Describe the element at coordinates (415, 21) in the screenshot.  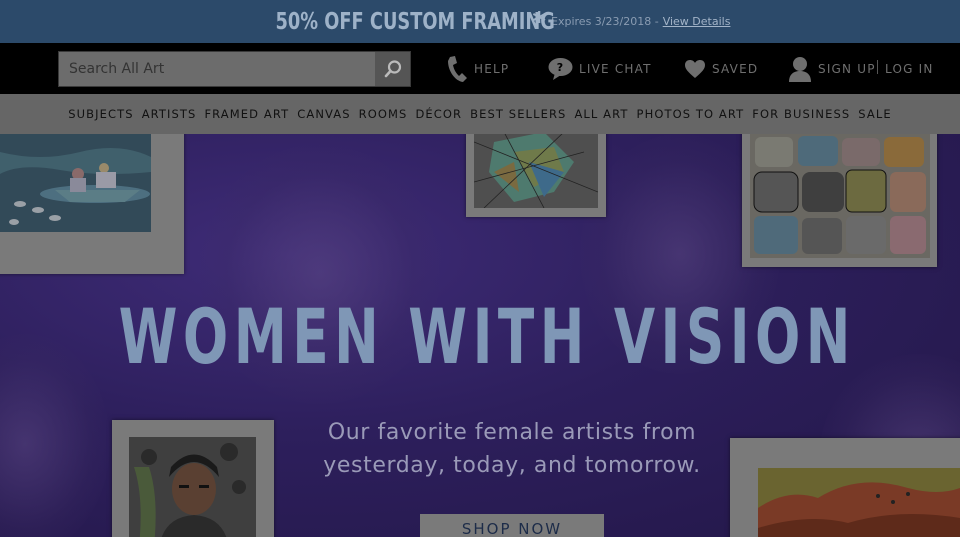
I see `promo-headline: 50% OFF CUSTOM FRAMING` at that location.